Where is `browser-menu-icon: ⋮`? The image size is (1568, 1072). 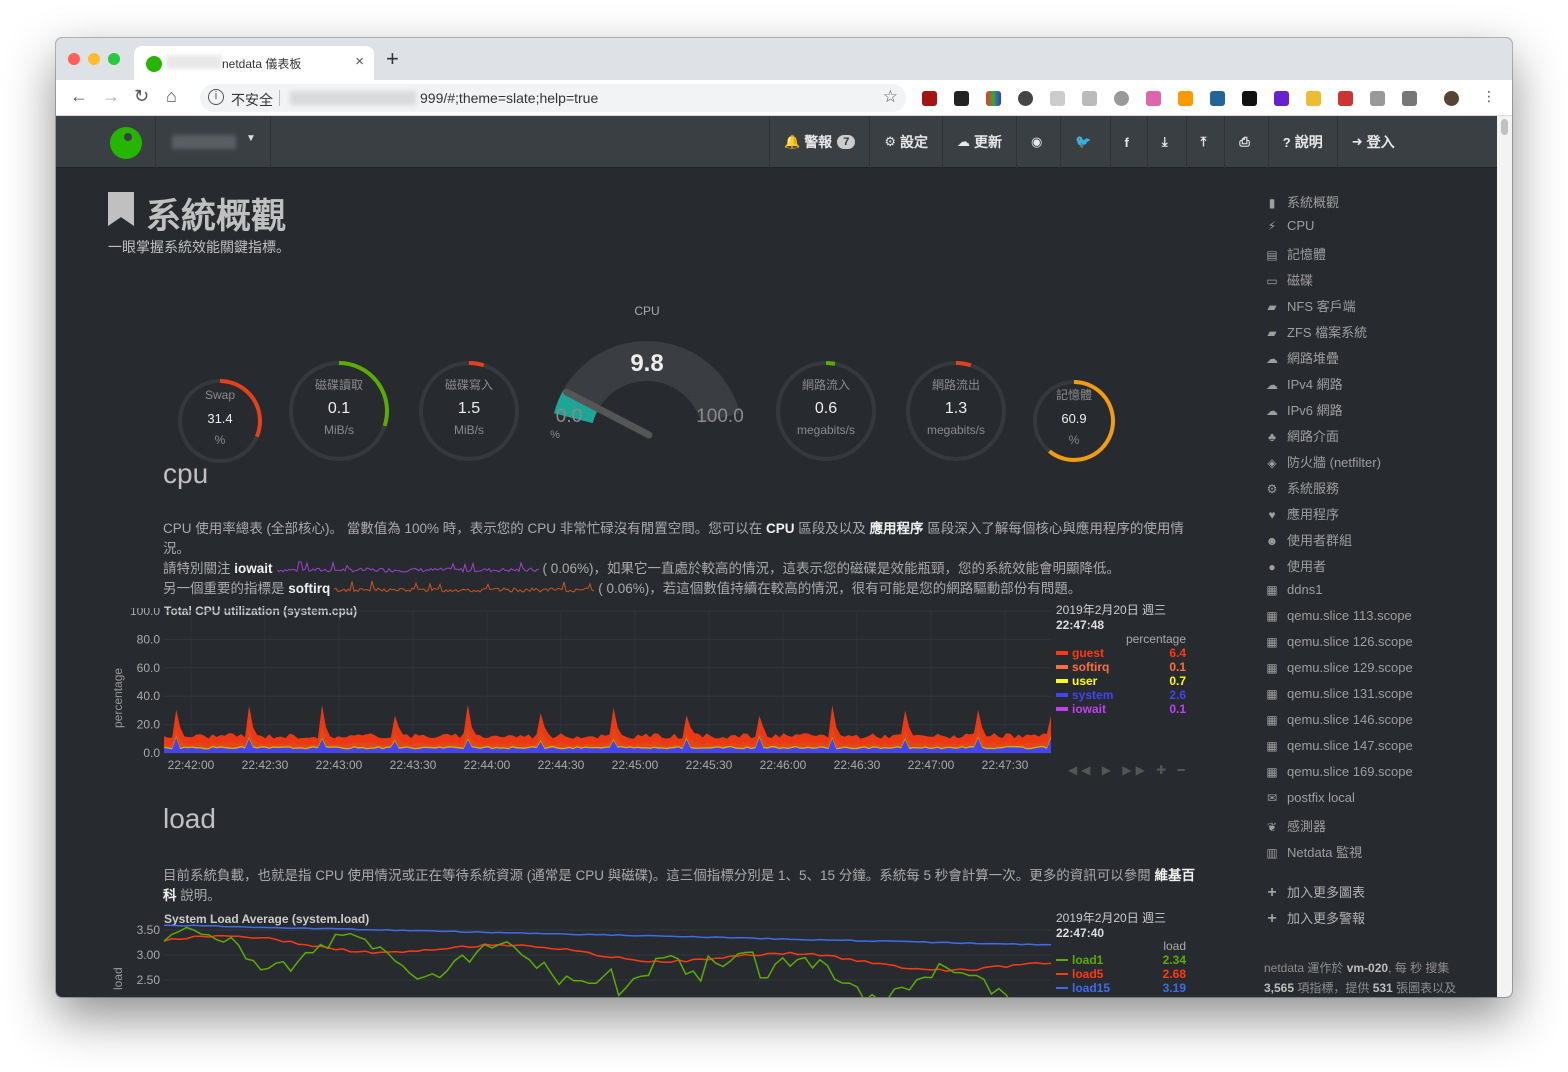 browser-menu-icon: ⋮ is located at coordinates (1489, 96).